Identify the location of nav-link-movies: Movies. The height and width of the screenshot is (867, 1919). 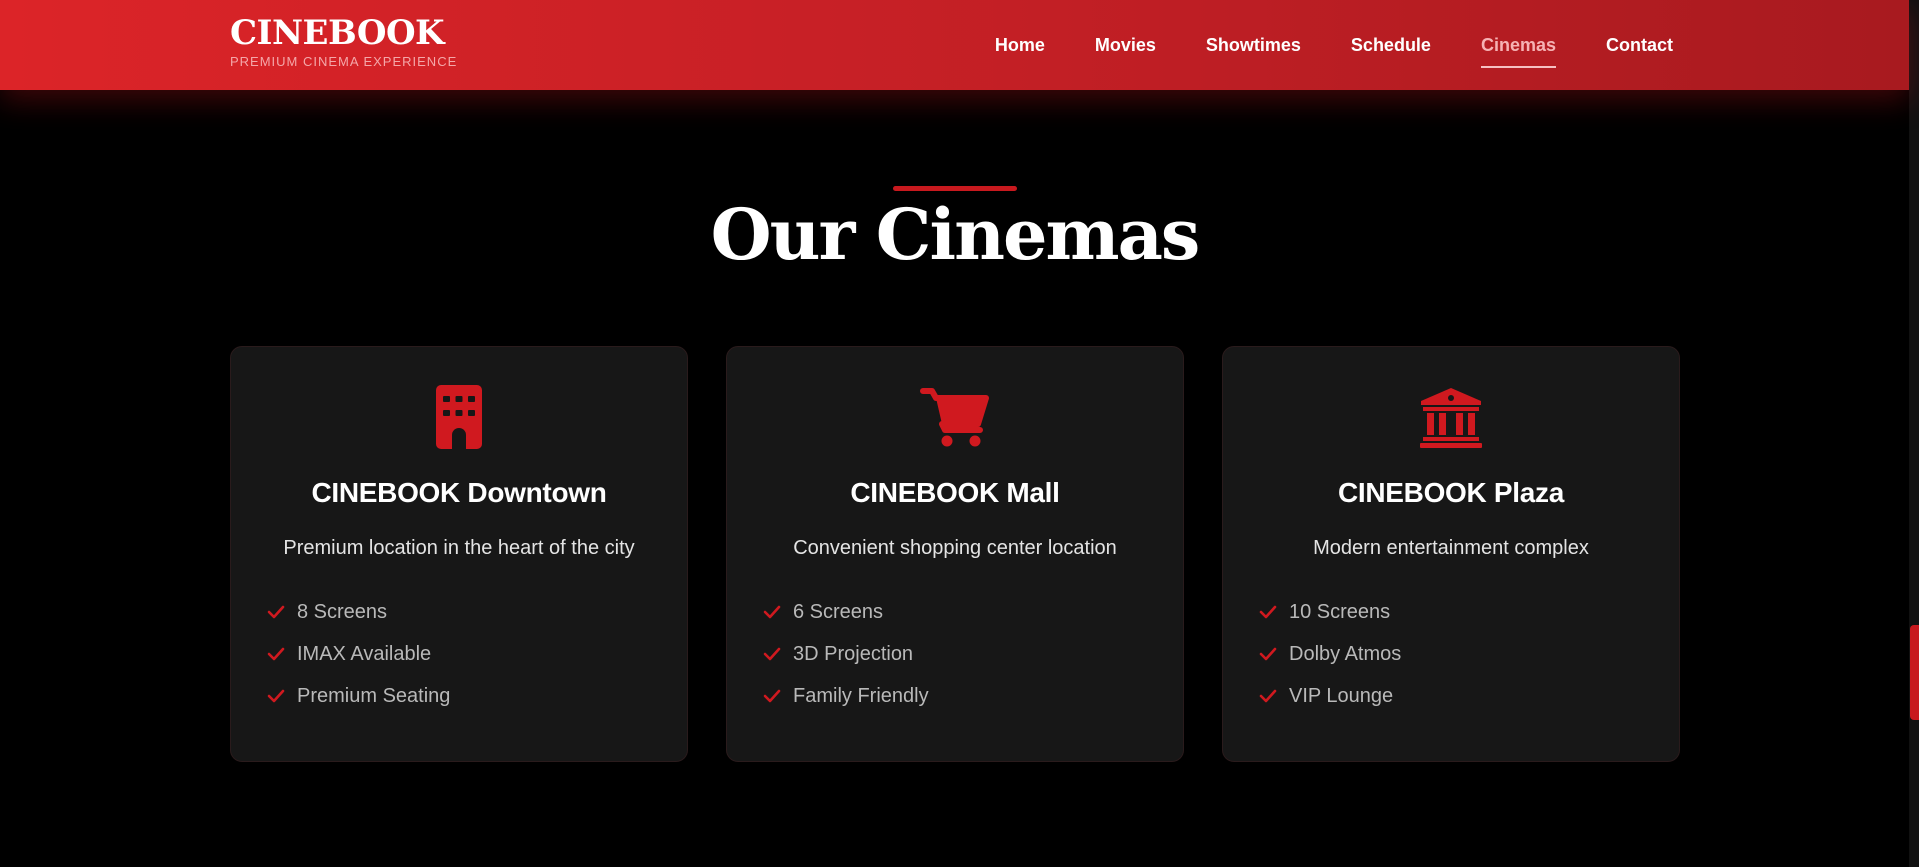
(1125, 45).